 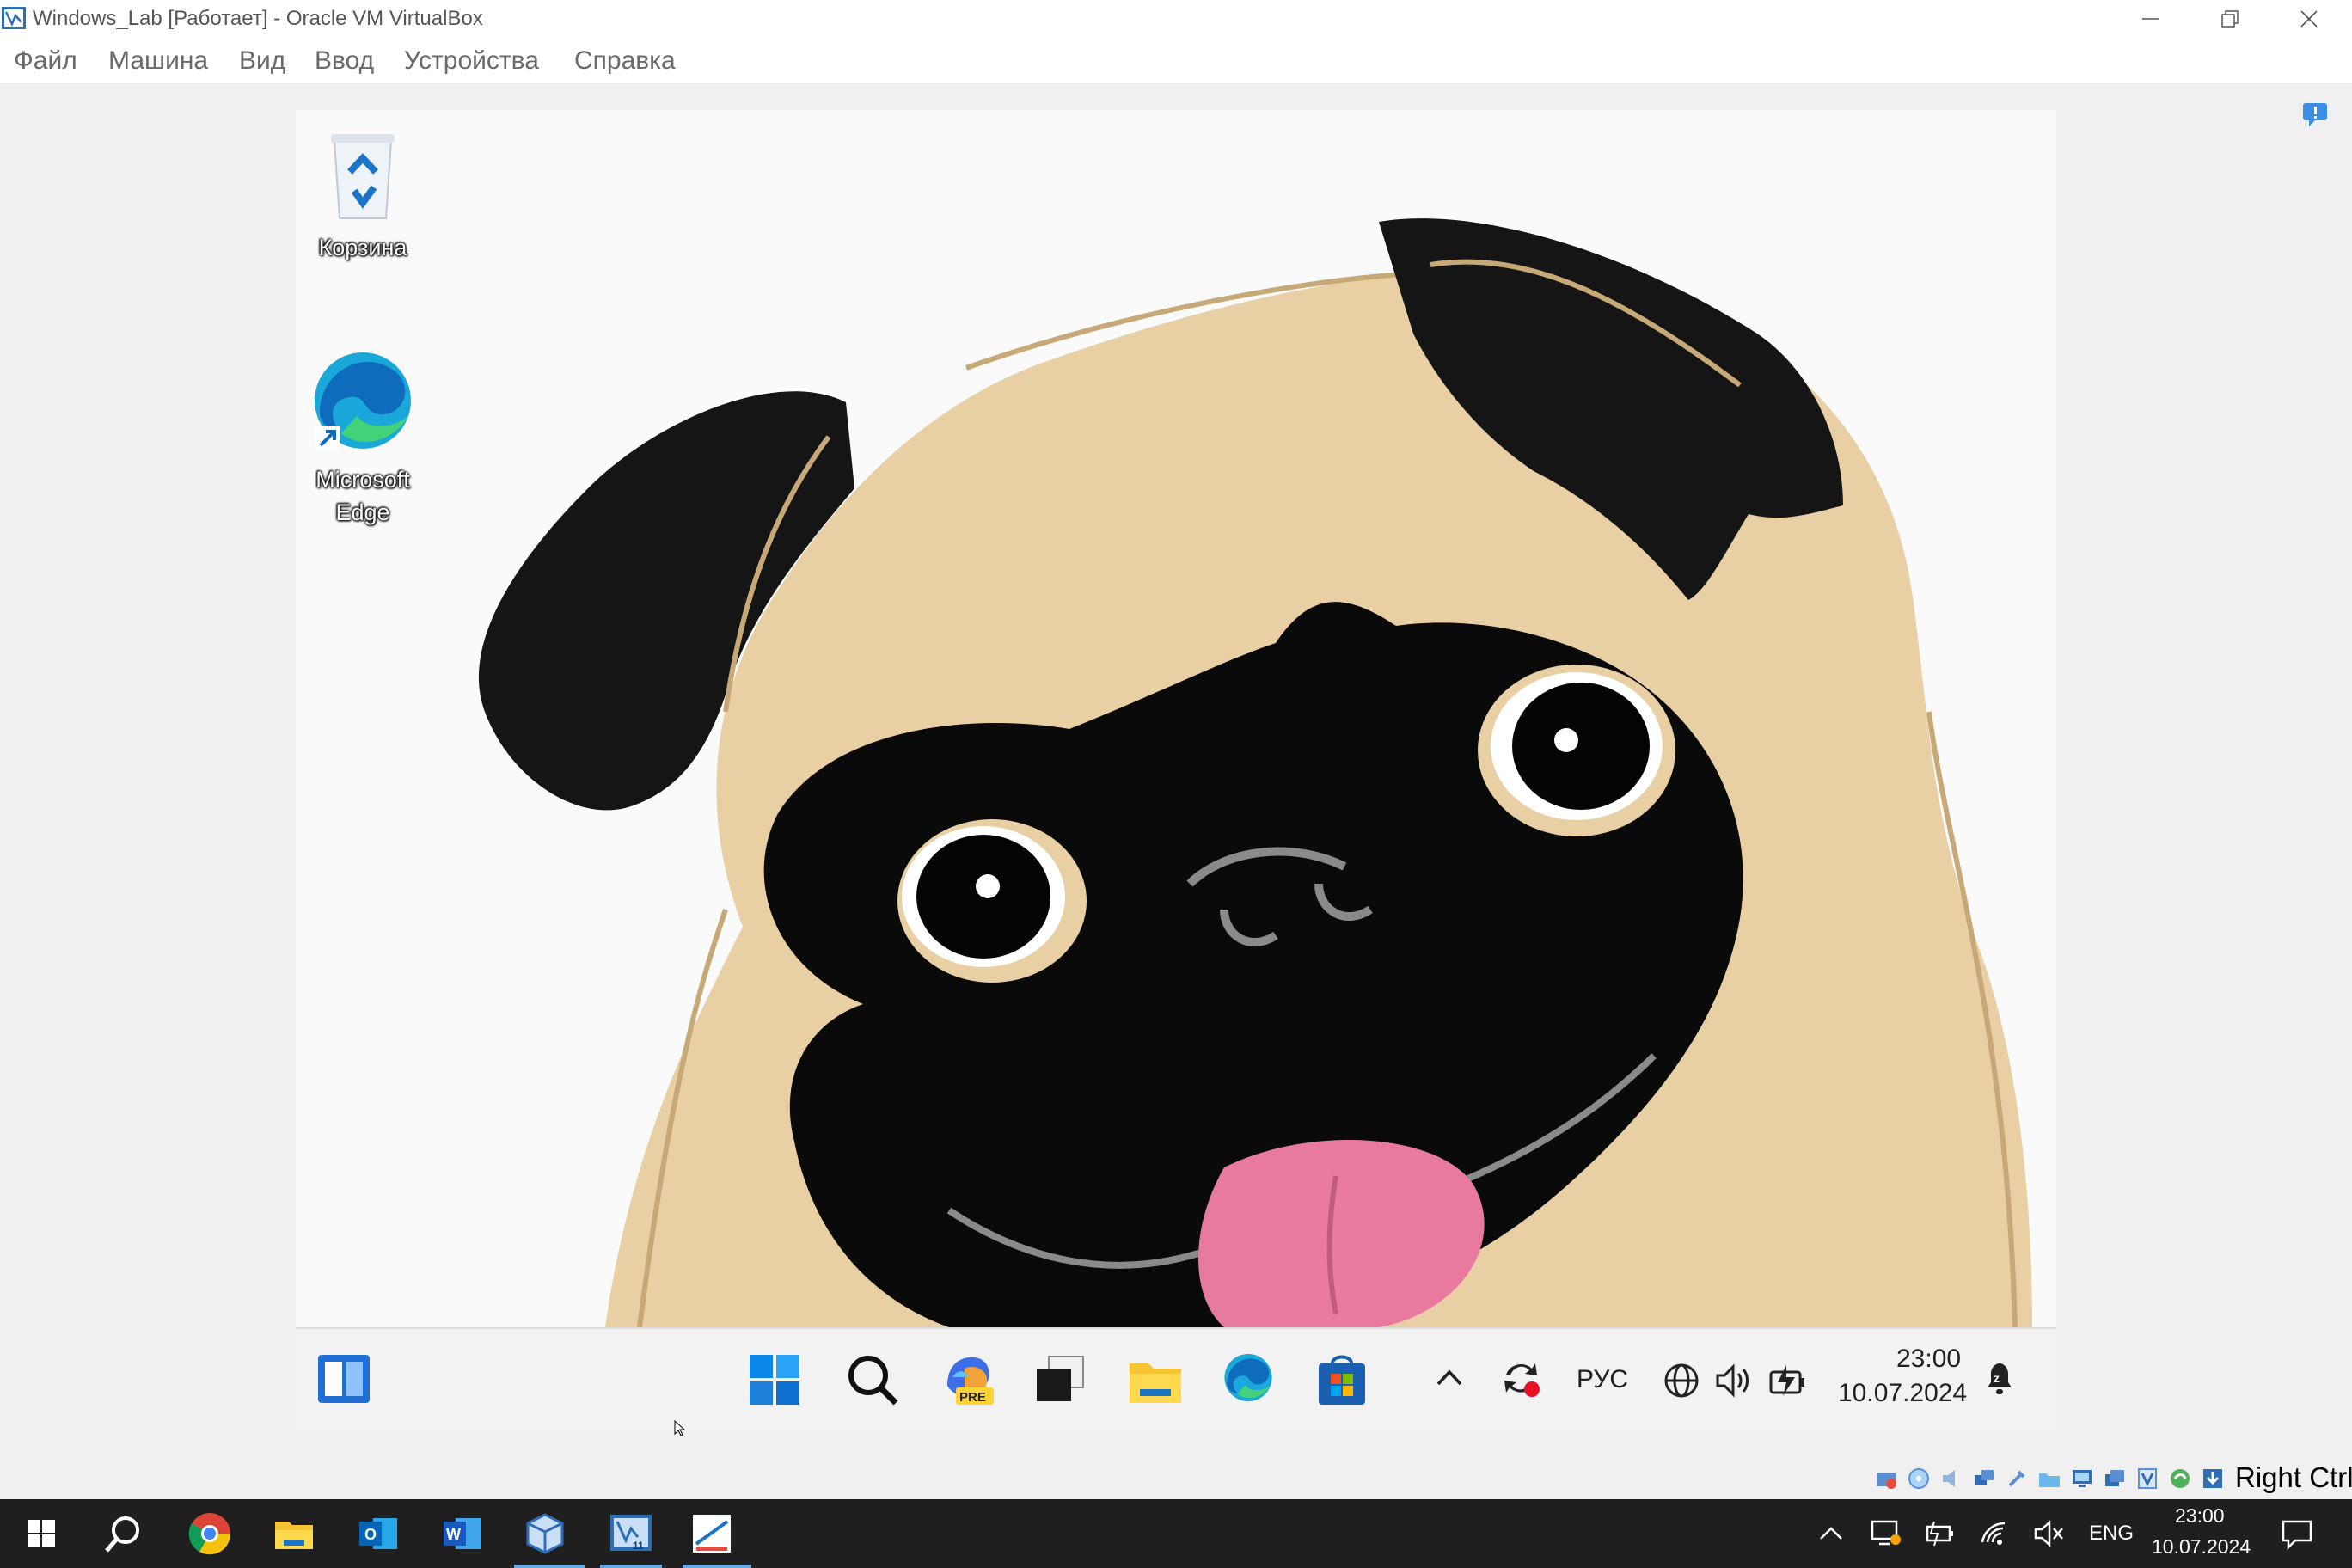 What do you see at coordinates (638, 1546) in the screenshot?
I see `svg-text: 11` at bounding box center [638, 1546].